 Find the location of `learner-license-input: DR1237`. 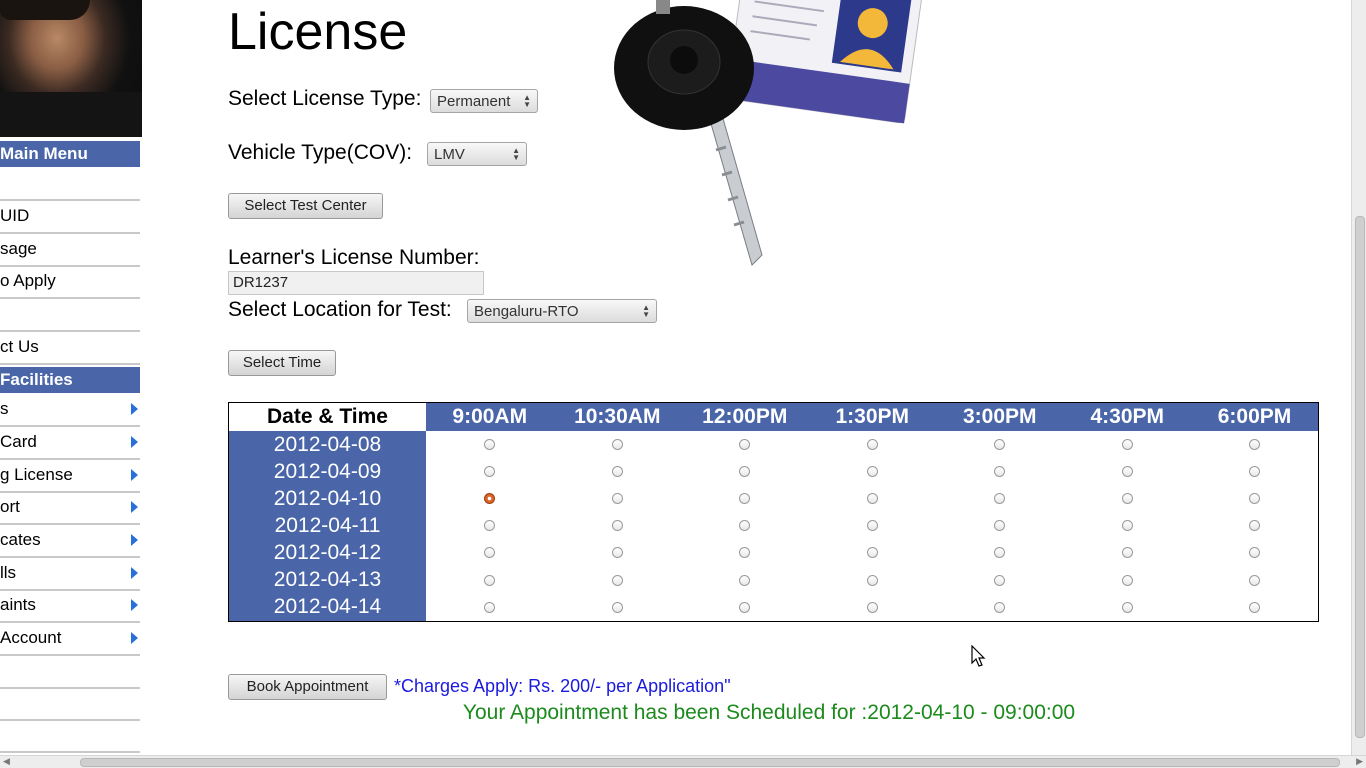

learner-license-input: DR1237 is located at coordinates (356, 283).